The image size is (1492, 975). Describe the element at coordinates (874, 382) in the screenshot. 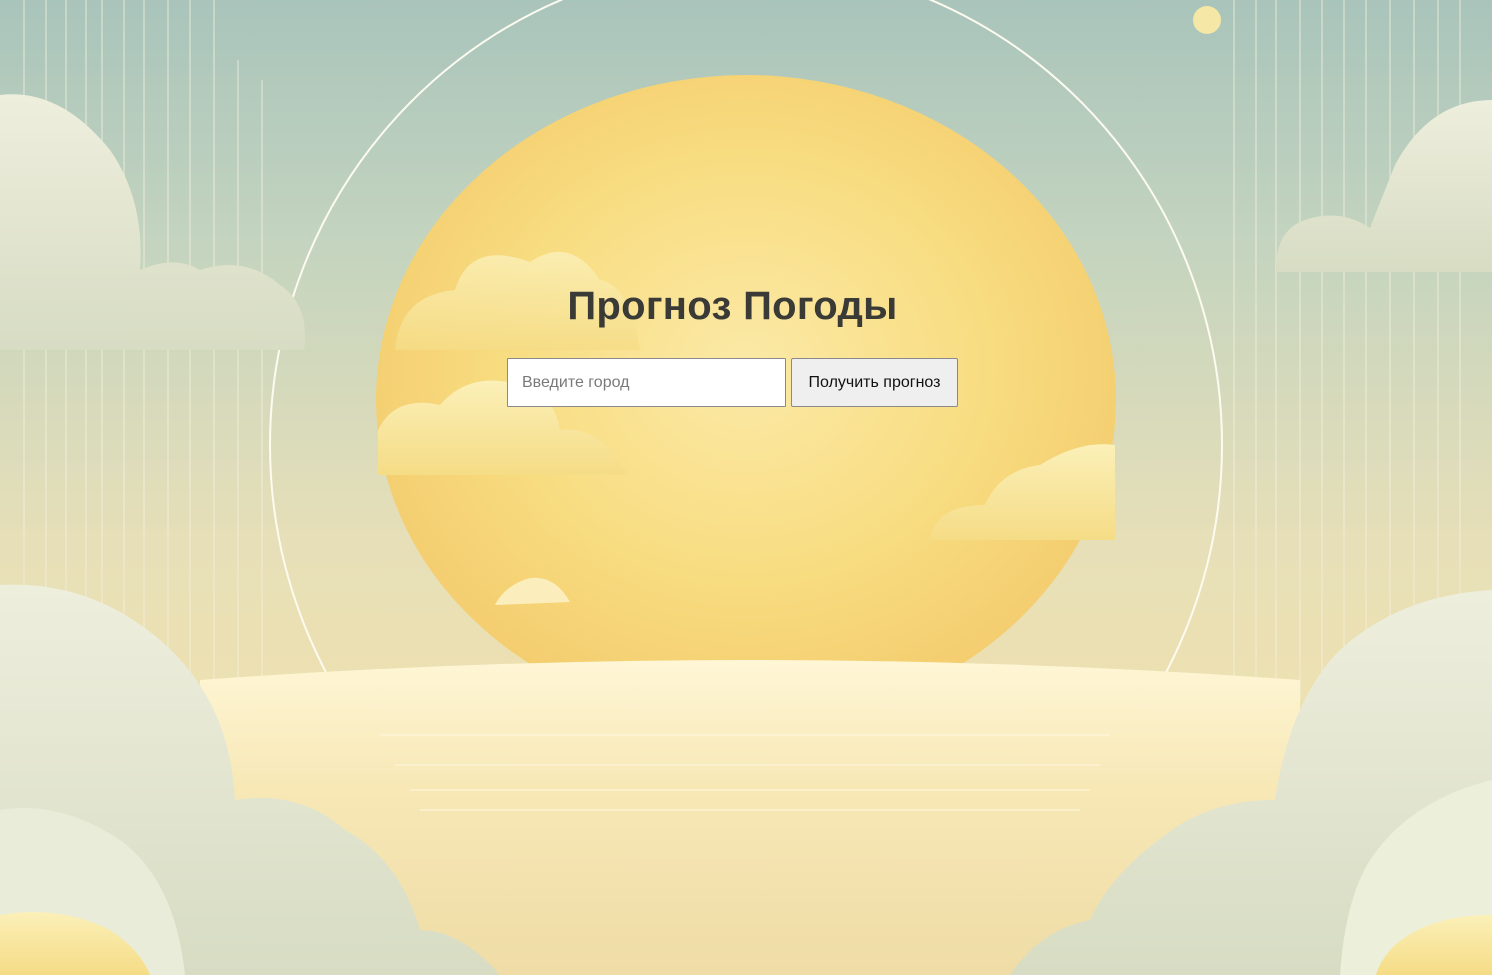

I see `get-forecast-button: Получить прогноз` at that location.